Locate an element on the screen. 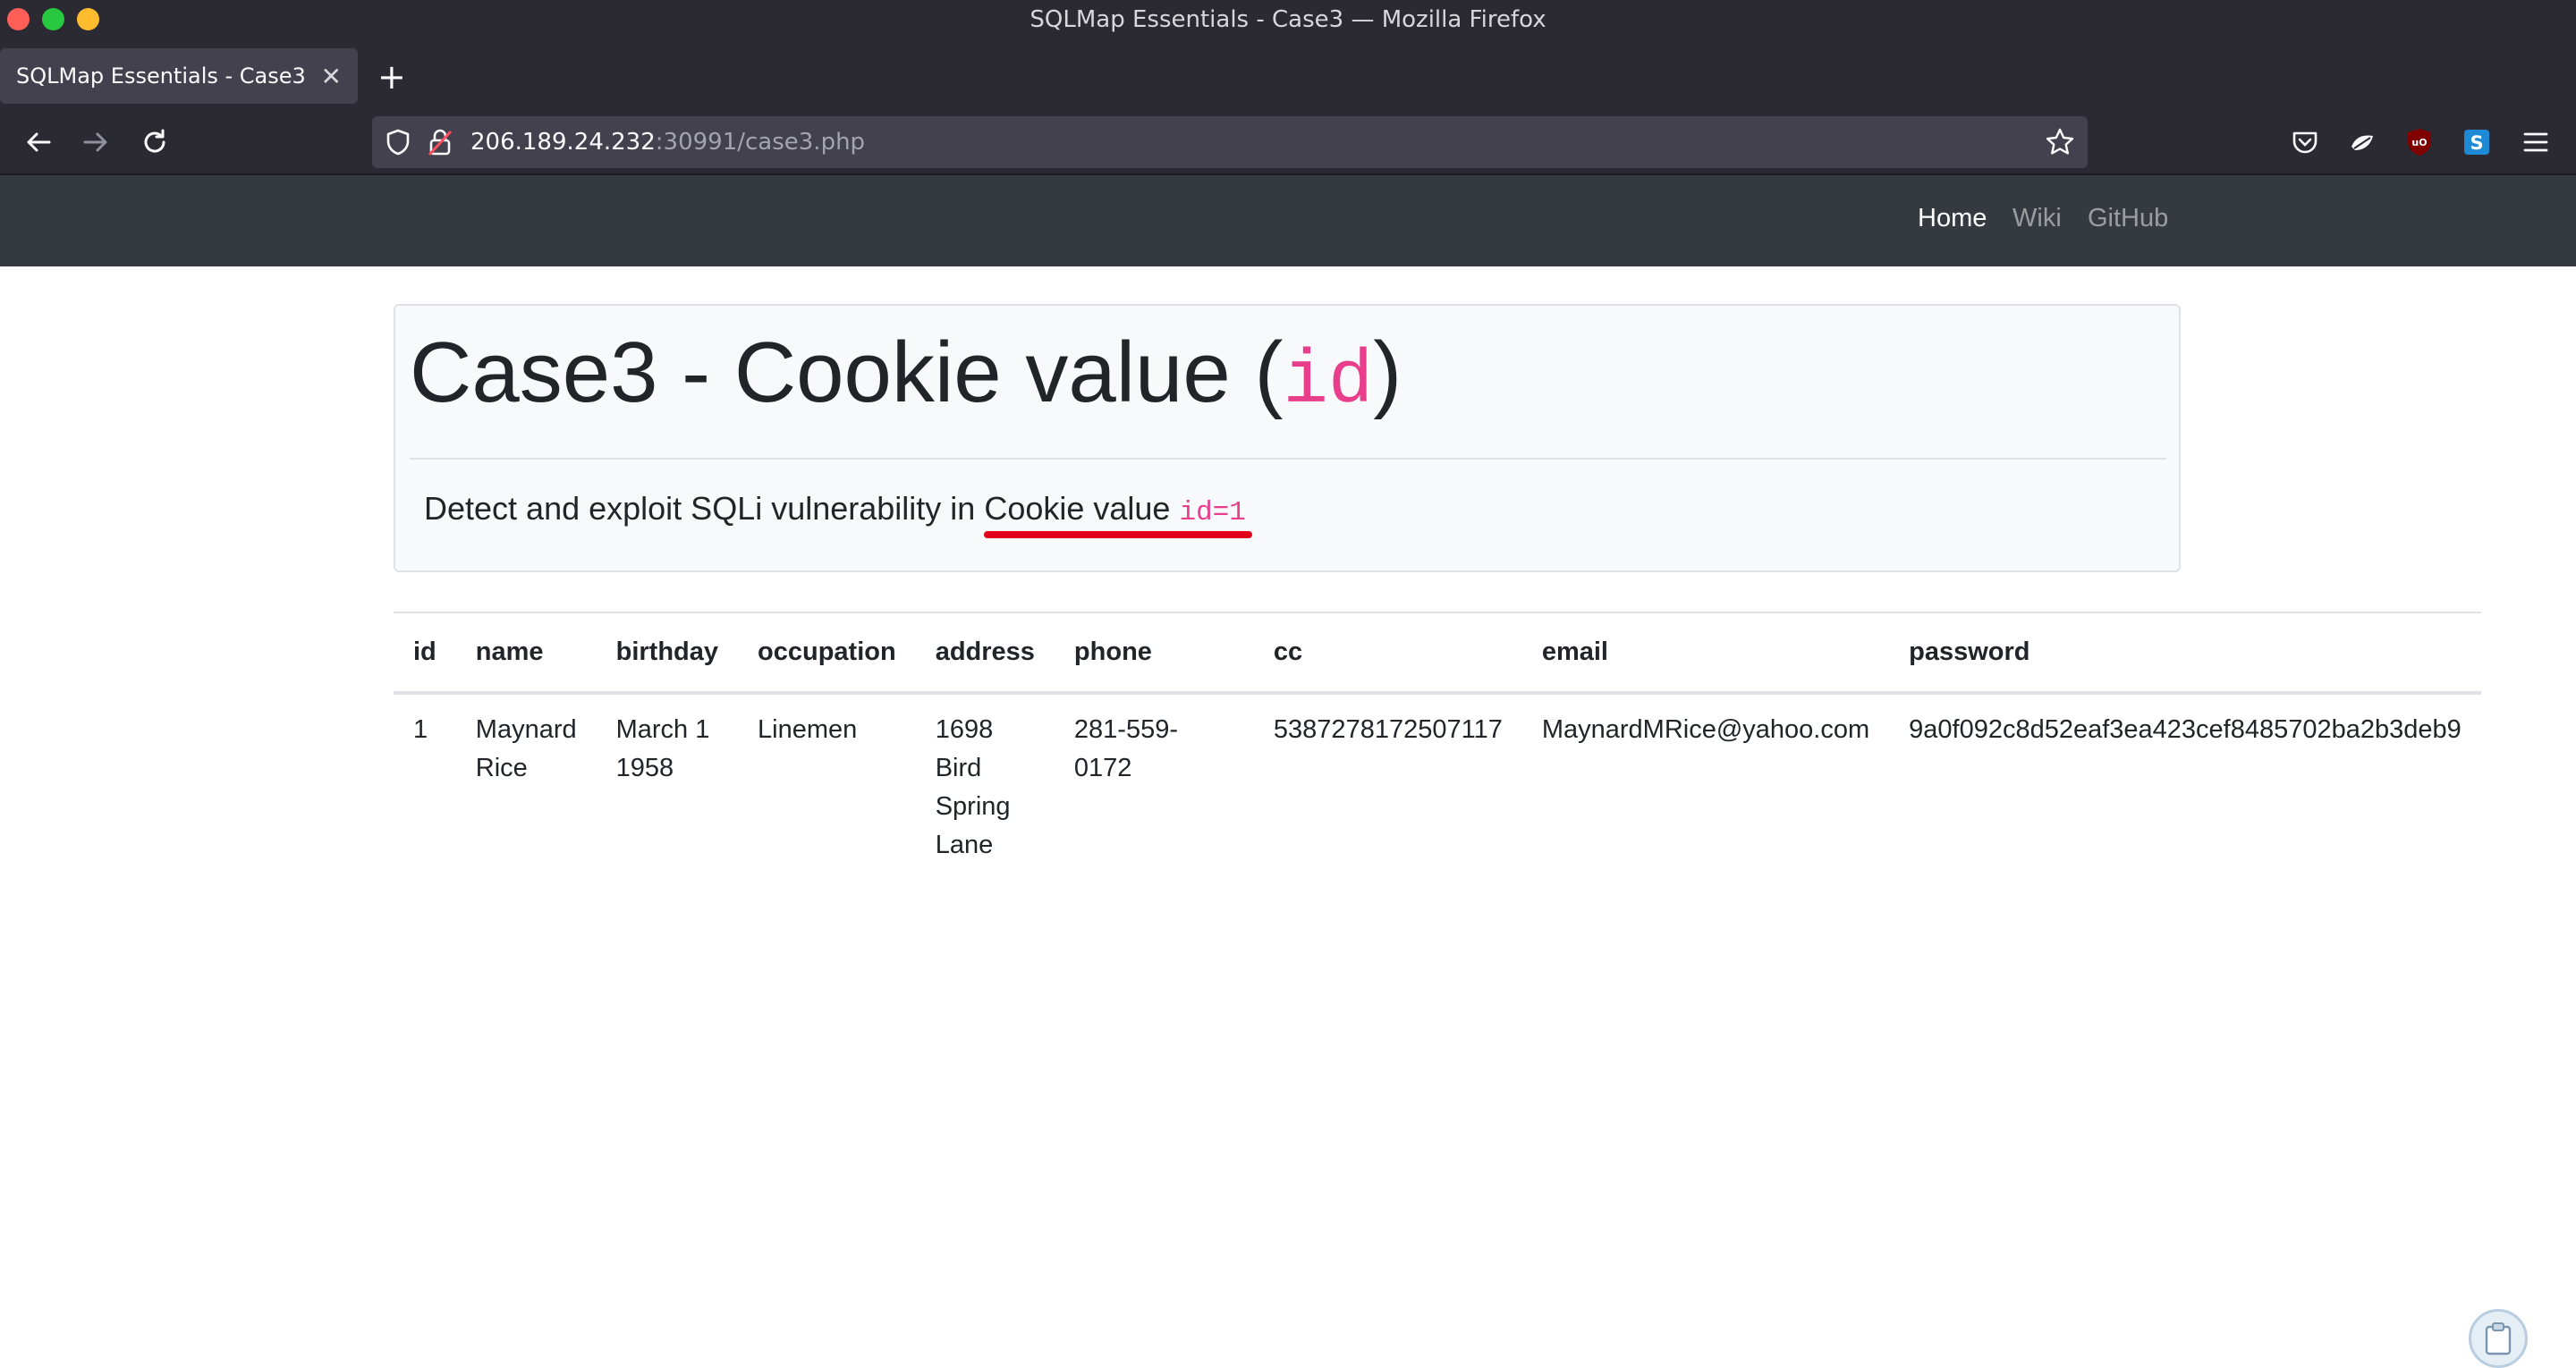 The height and width of the screenshot is (1368, 2576). title-suffix: ) is located at coordinates (1387, 373).